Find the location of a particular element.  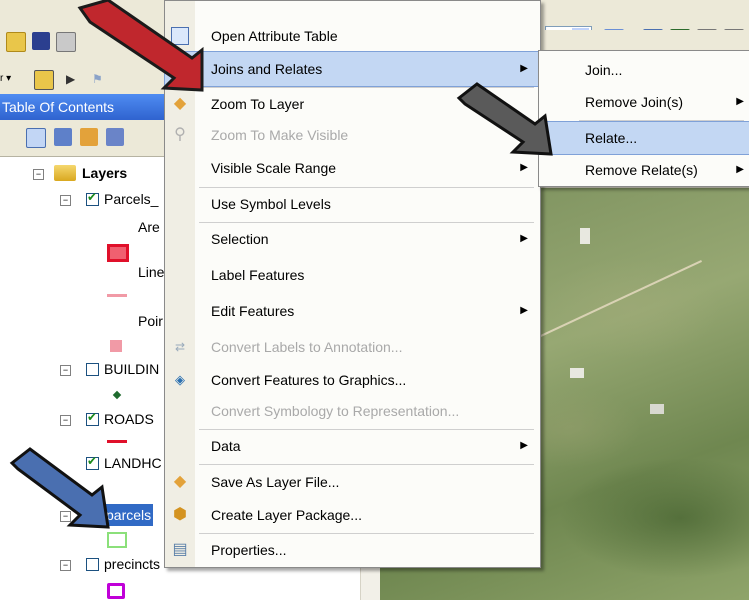

submenu-item-remove-relates: Remove Relate(s) ▶ is located at coordinates (644, 170).